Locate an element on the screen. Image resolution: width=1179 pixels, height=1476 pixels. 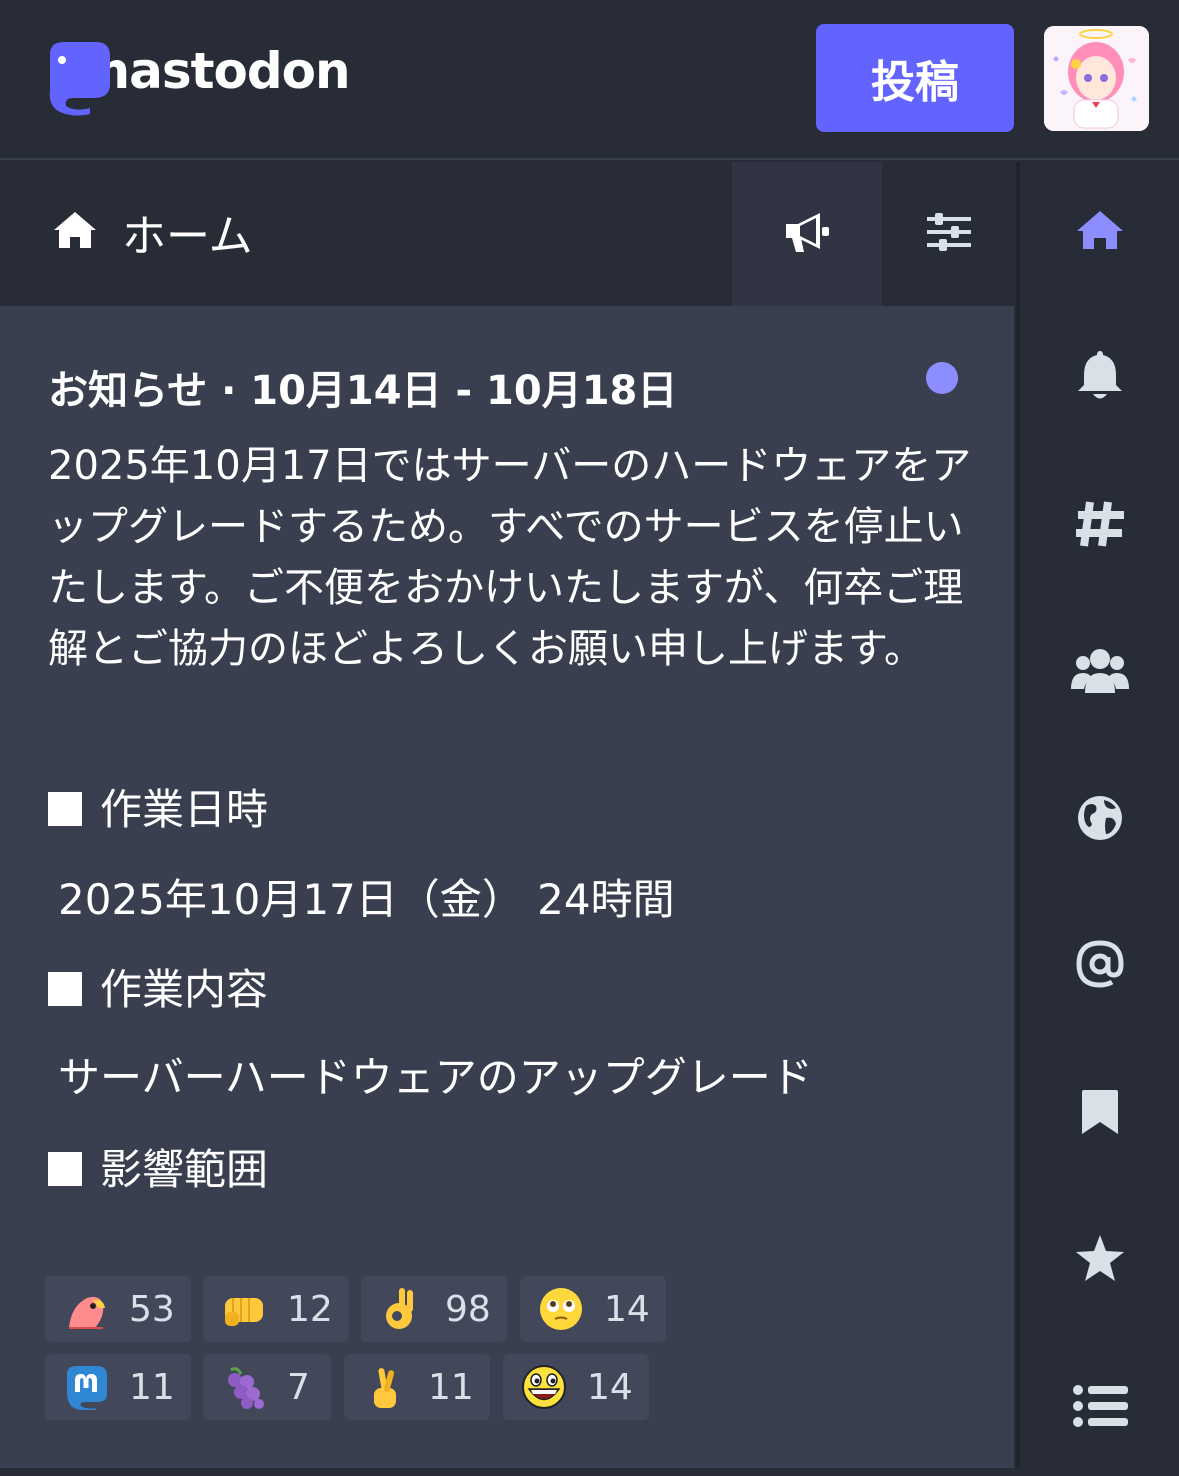
bell-icon is located at coordinates (1100, 378).